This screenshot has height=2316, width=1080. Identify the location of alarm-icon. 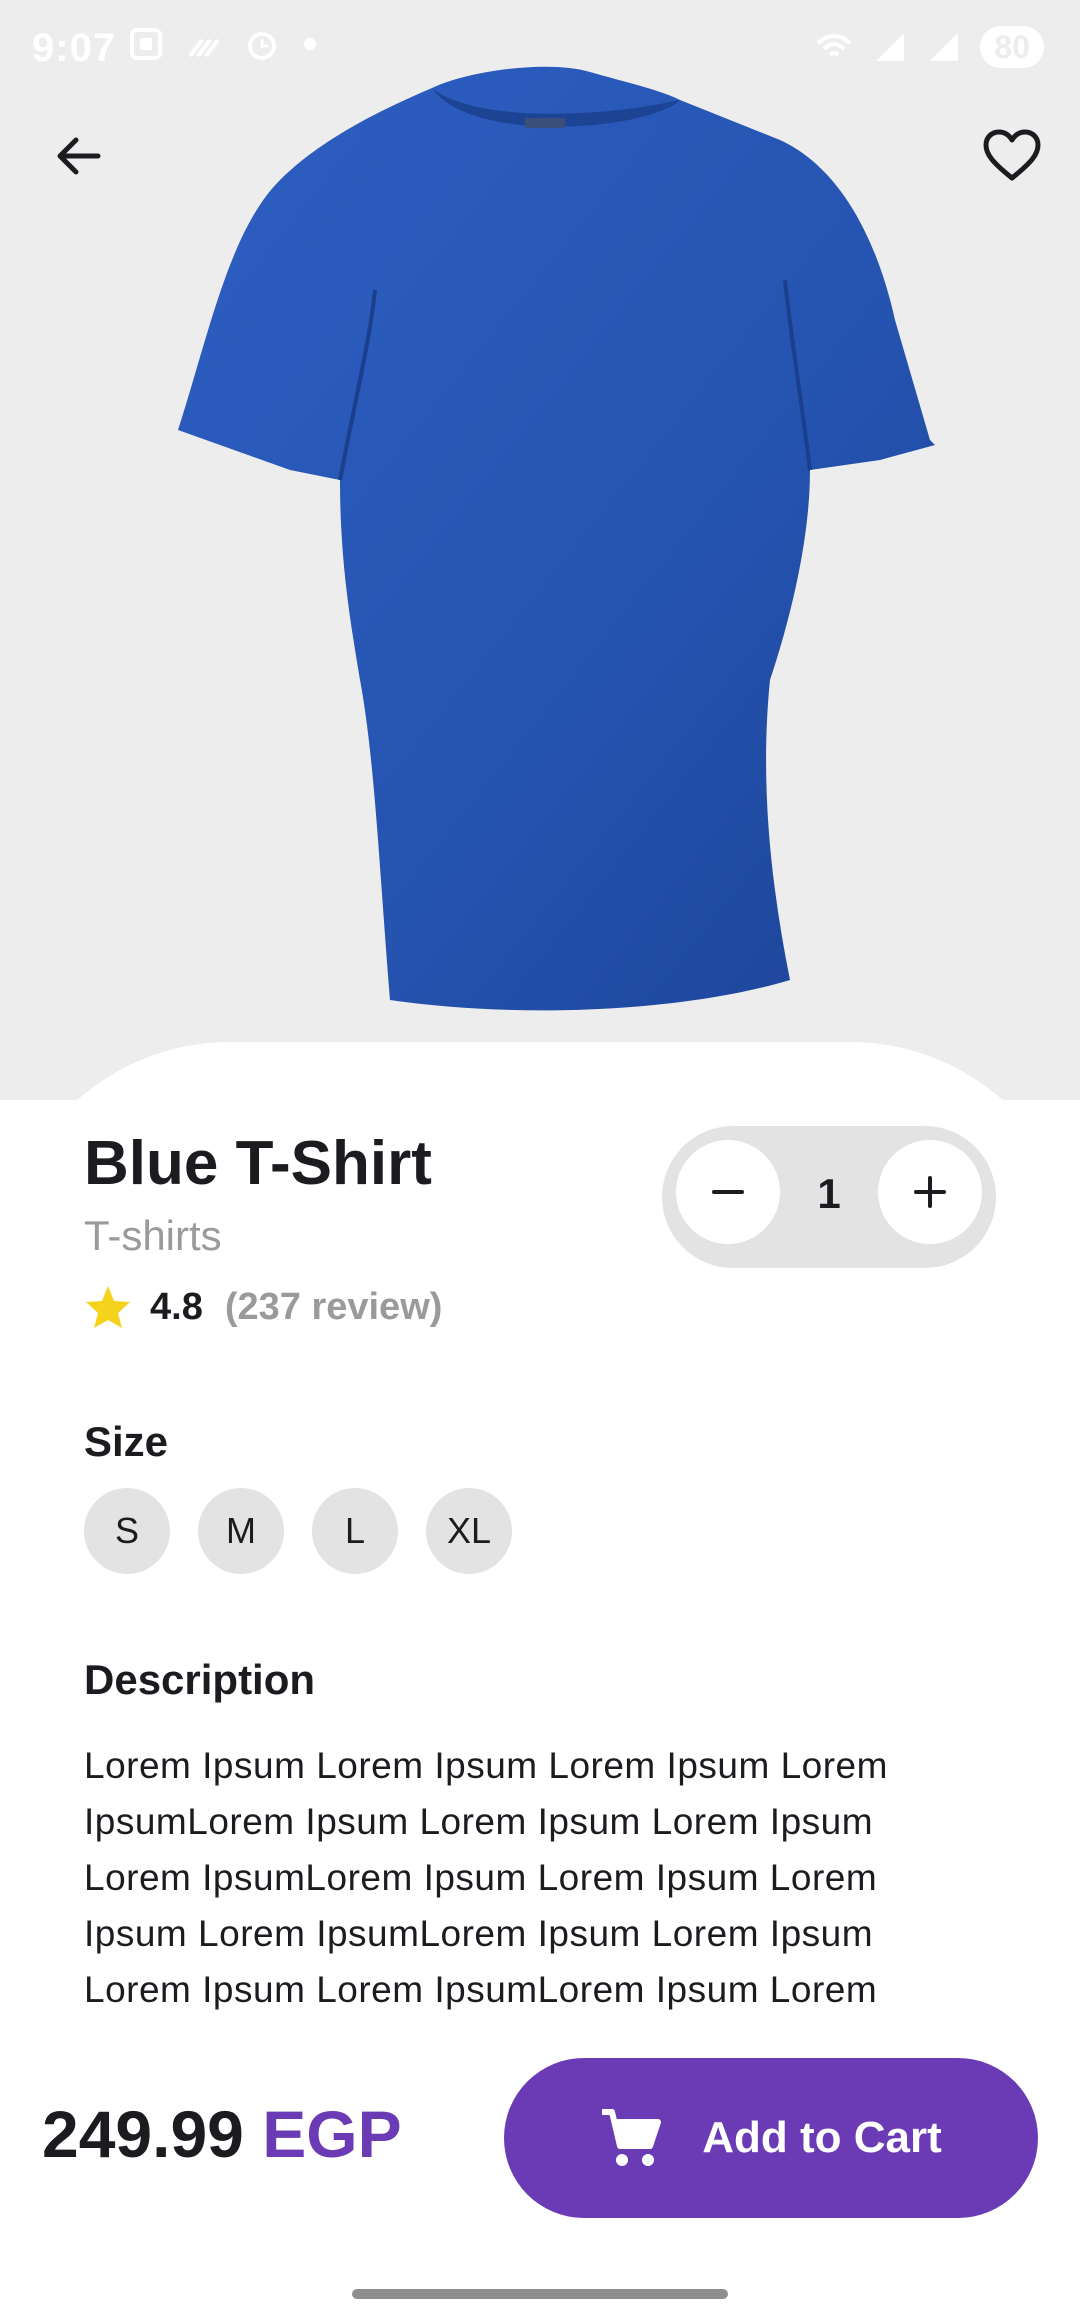
(262, 46).